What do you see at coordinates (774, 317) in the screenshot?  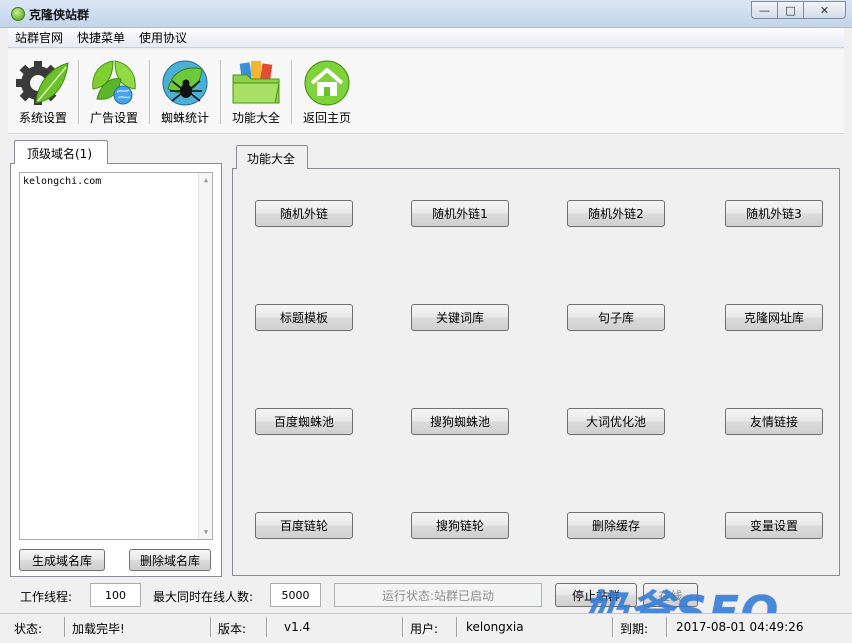 I see `feature-button: 克隆网址库` at bounding box center [774, 317].